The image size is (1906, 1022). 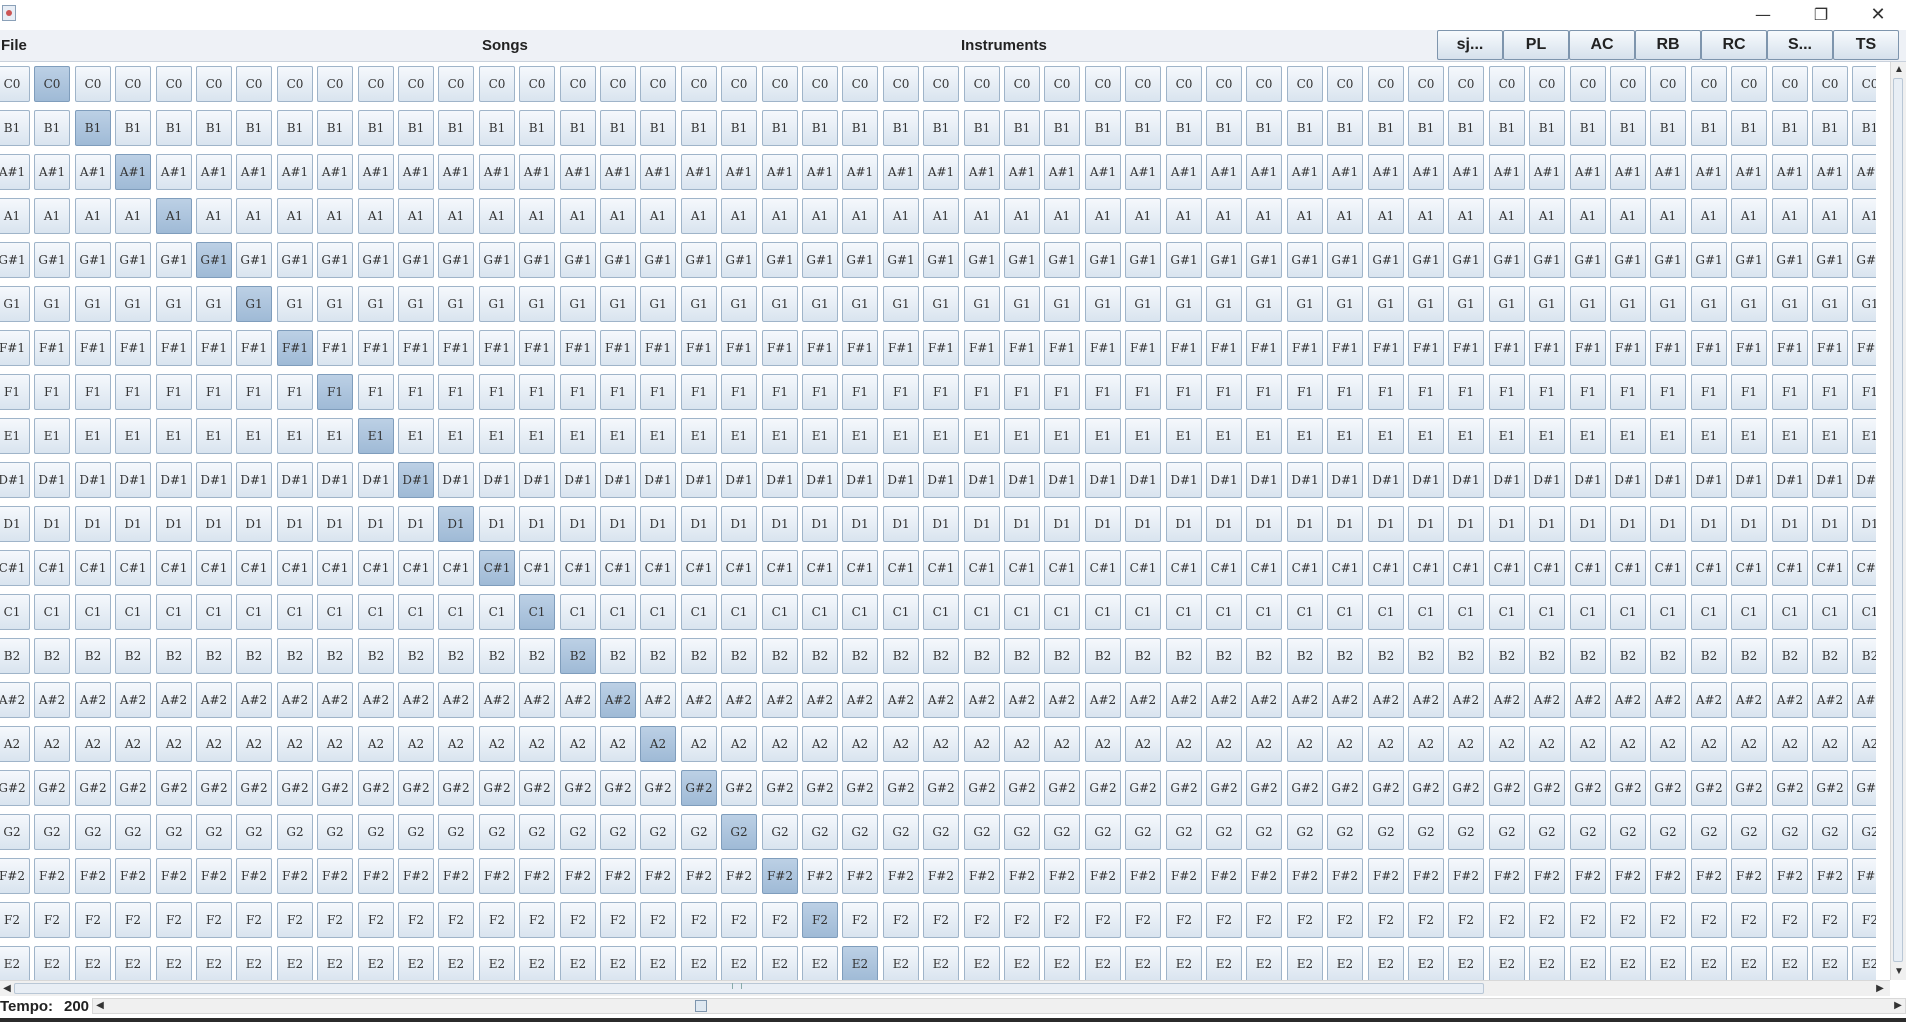 What do you see at coordinates (254, 788) in the screenshot?
I see `note-cell: G#2` at bounding box center [254, 788].